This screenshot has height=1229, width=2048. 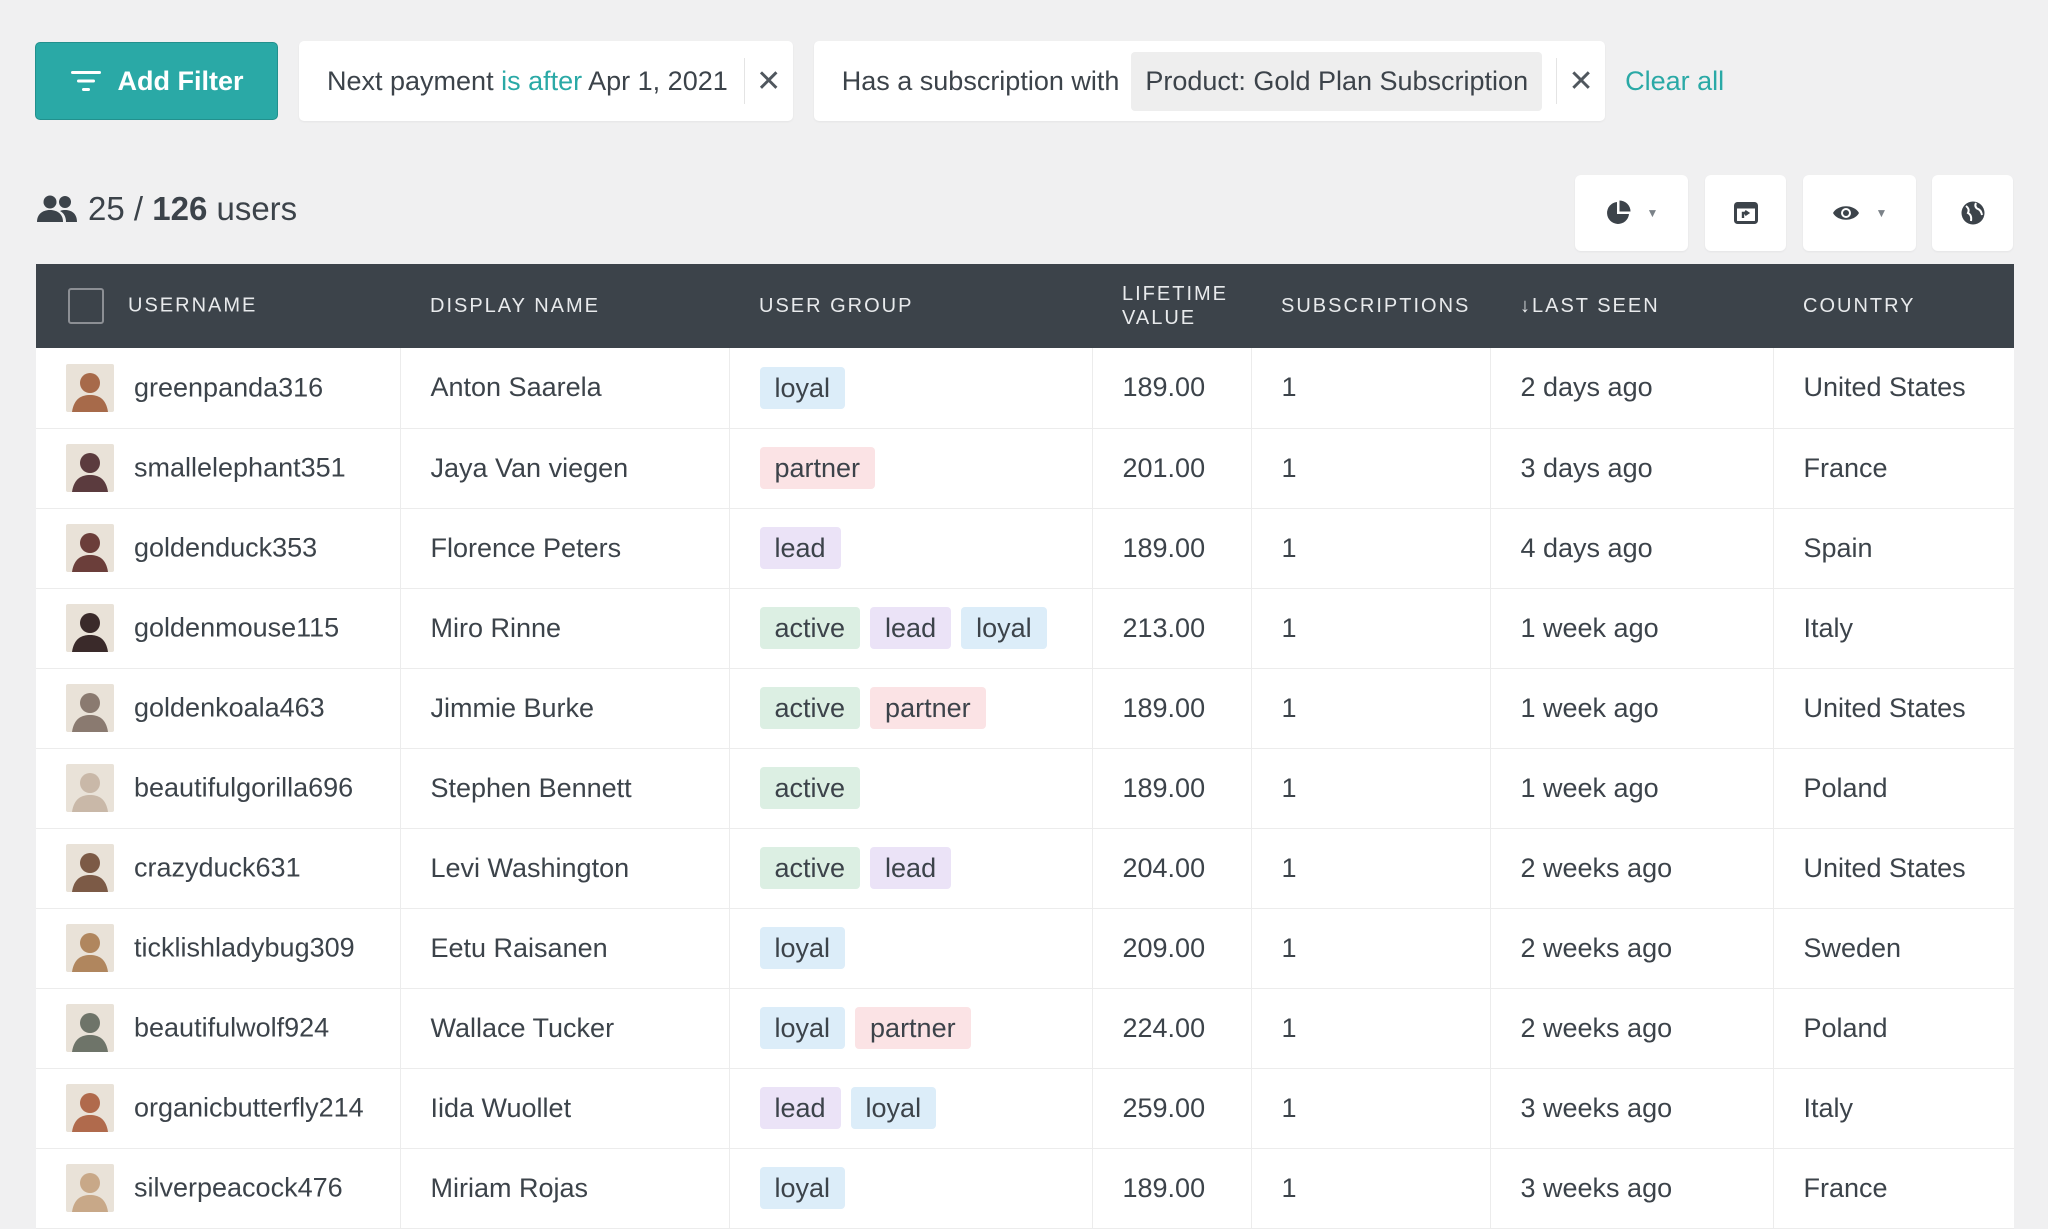 What do you see at coordinates (1171, 306) in the screenshot?
I see `column-header-lifetime-value: LIFETIME VALUE` at bounding box center [1171, 306].